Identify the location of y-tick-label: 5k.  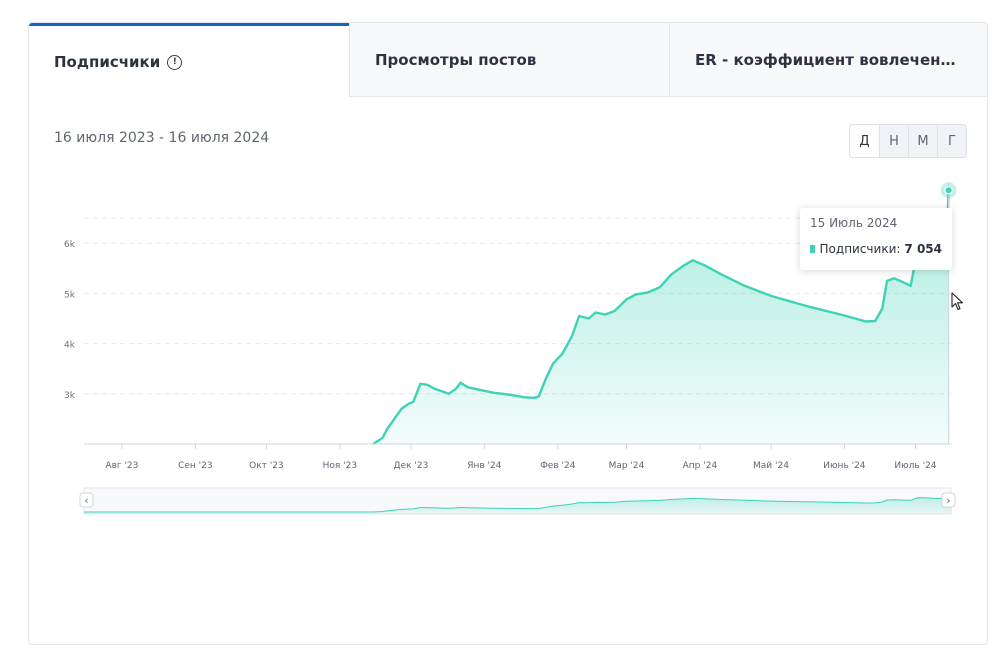
(70, 295).